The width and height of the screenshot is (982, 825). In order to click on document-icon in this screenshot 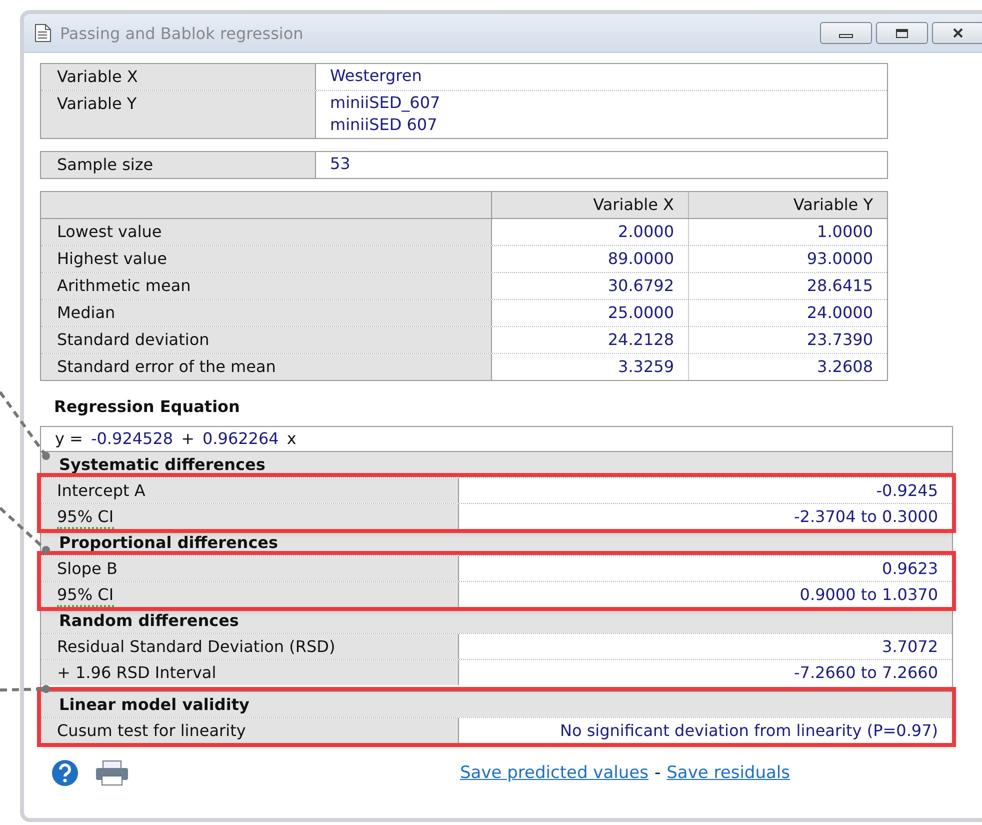, I will do `click(43, 33)`.